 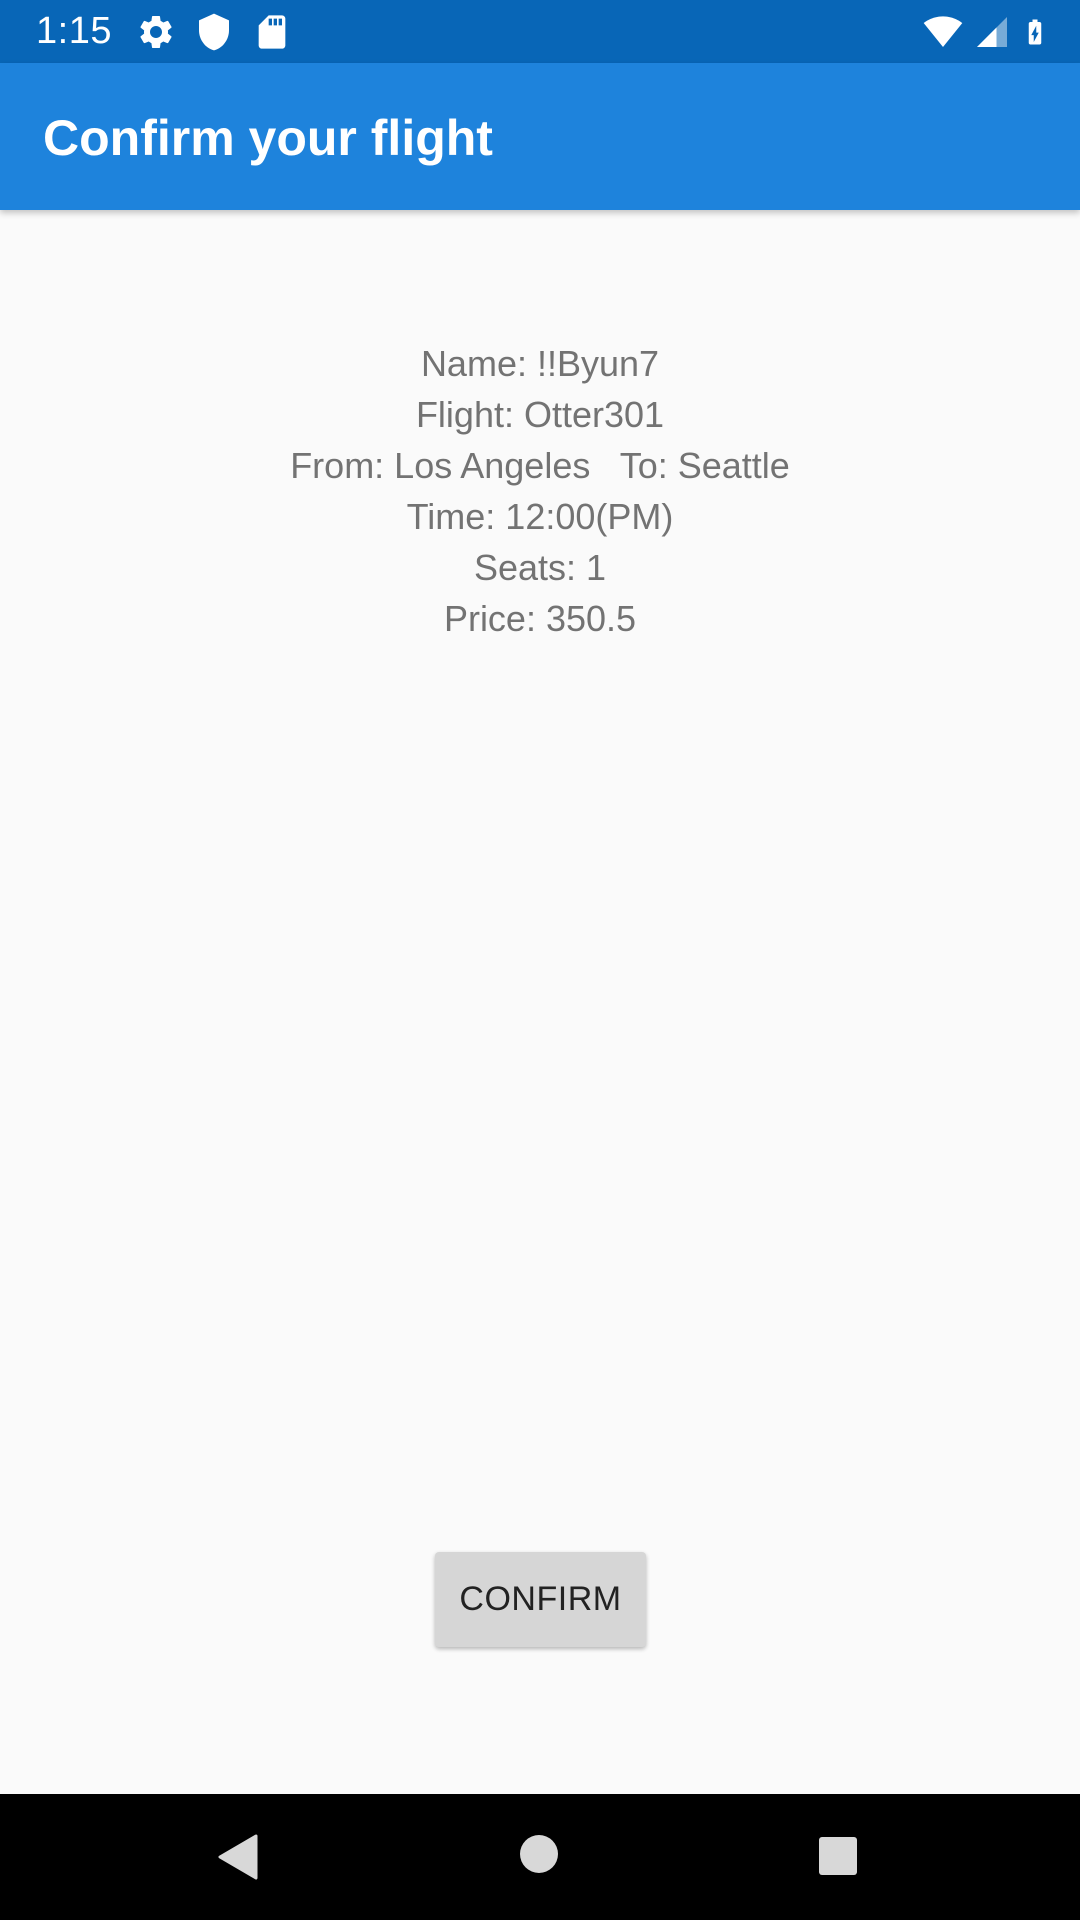 I want to click on flight-price: Price: 350.5, so click(x=540, y=618).